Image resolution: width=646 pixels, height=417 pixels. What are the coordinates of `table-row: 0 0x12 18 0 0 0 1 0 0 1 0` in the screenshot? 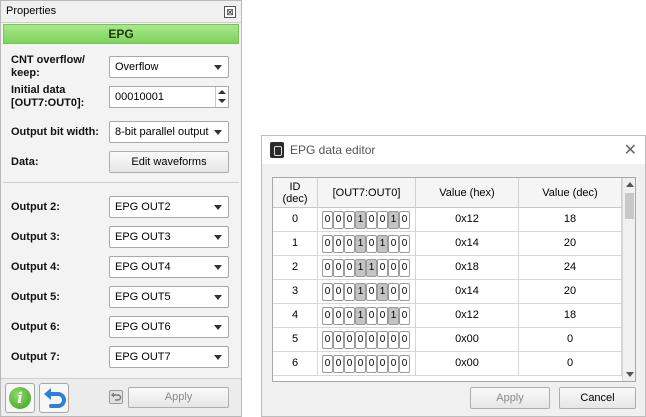 It's located at (447, 220).